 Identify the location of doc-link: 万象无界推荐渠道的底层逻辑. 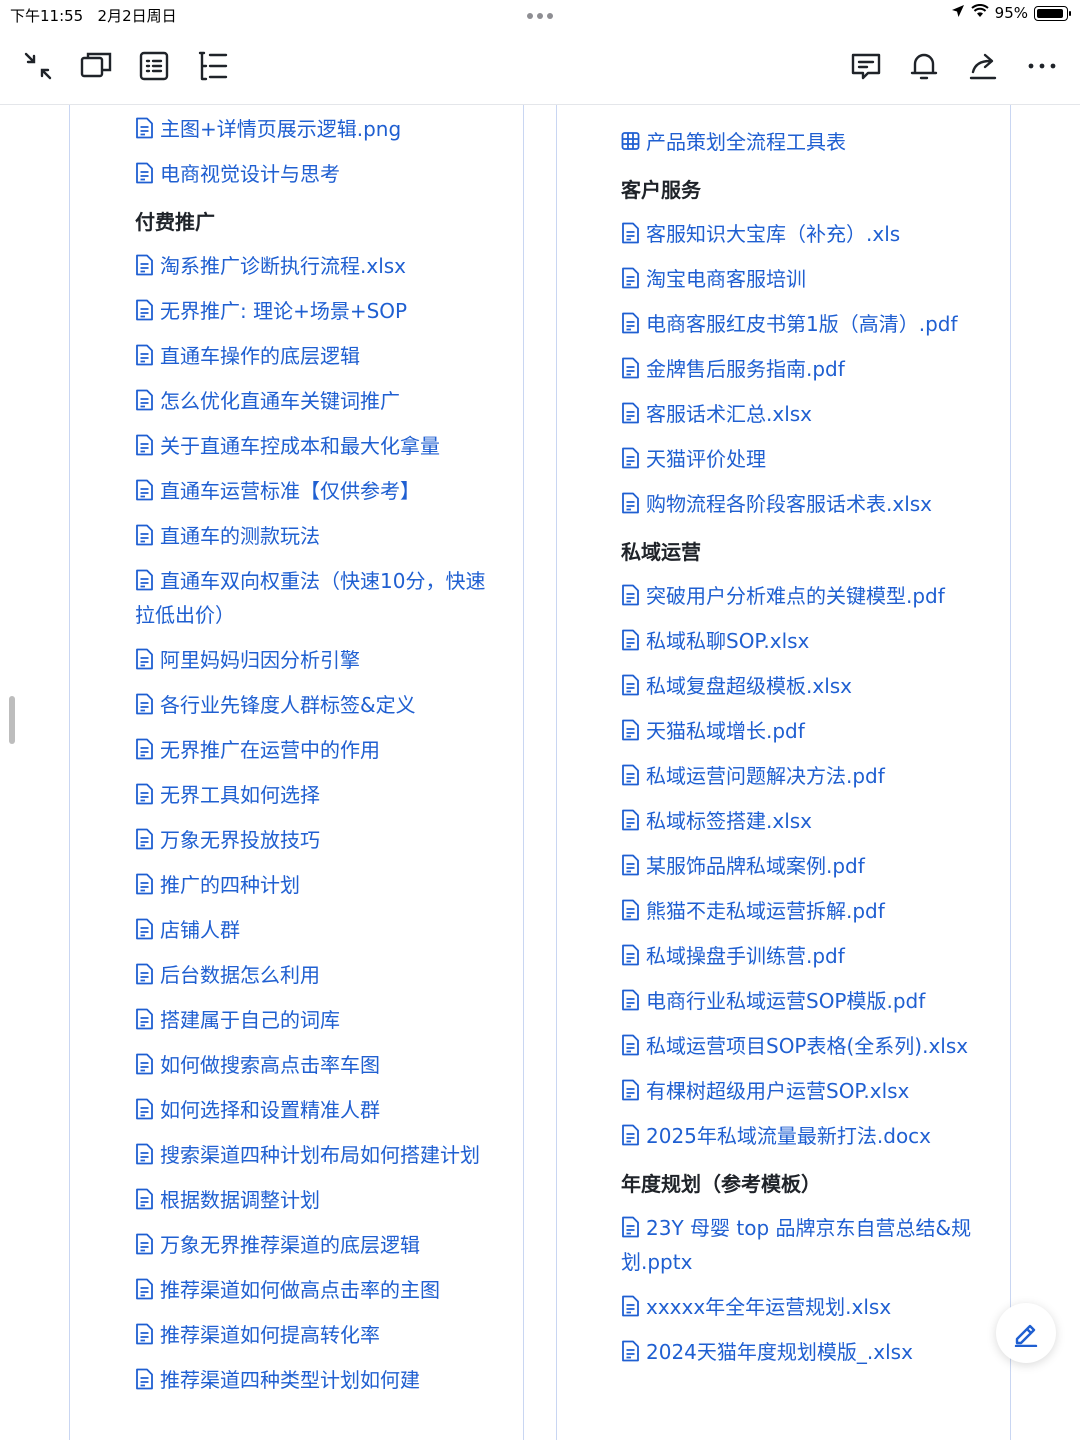
(315, 1245).